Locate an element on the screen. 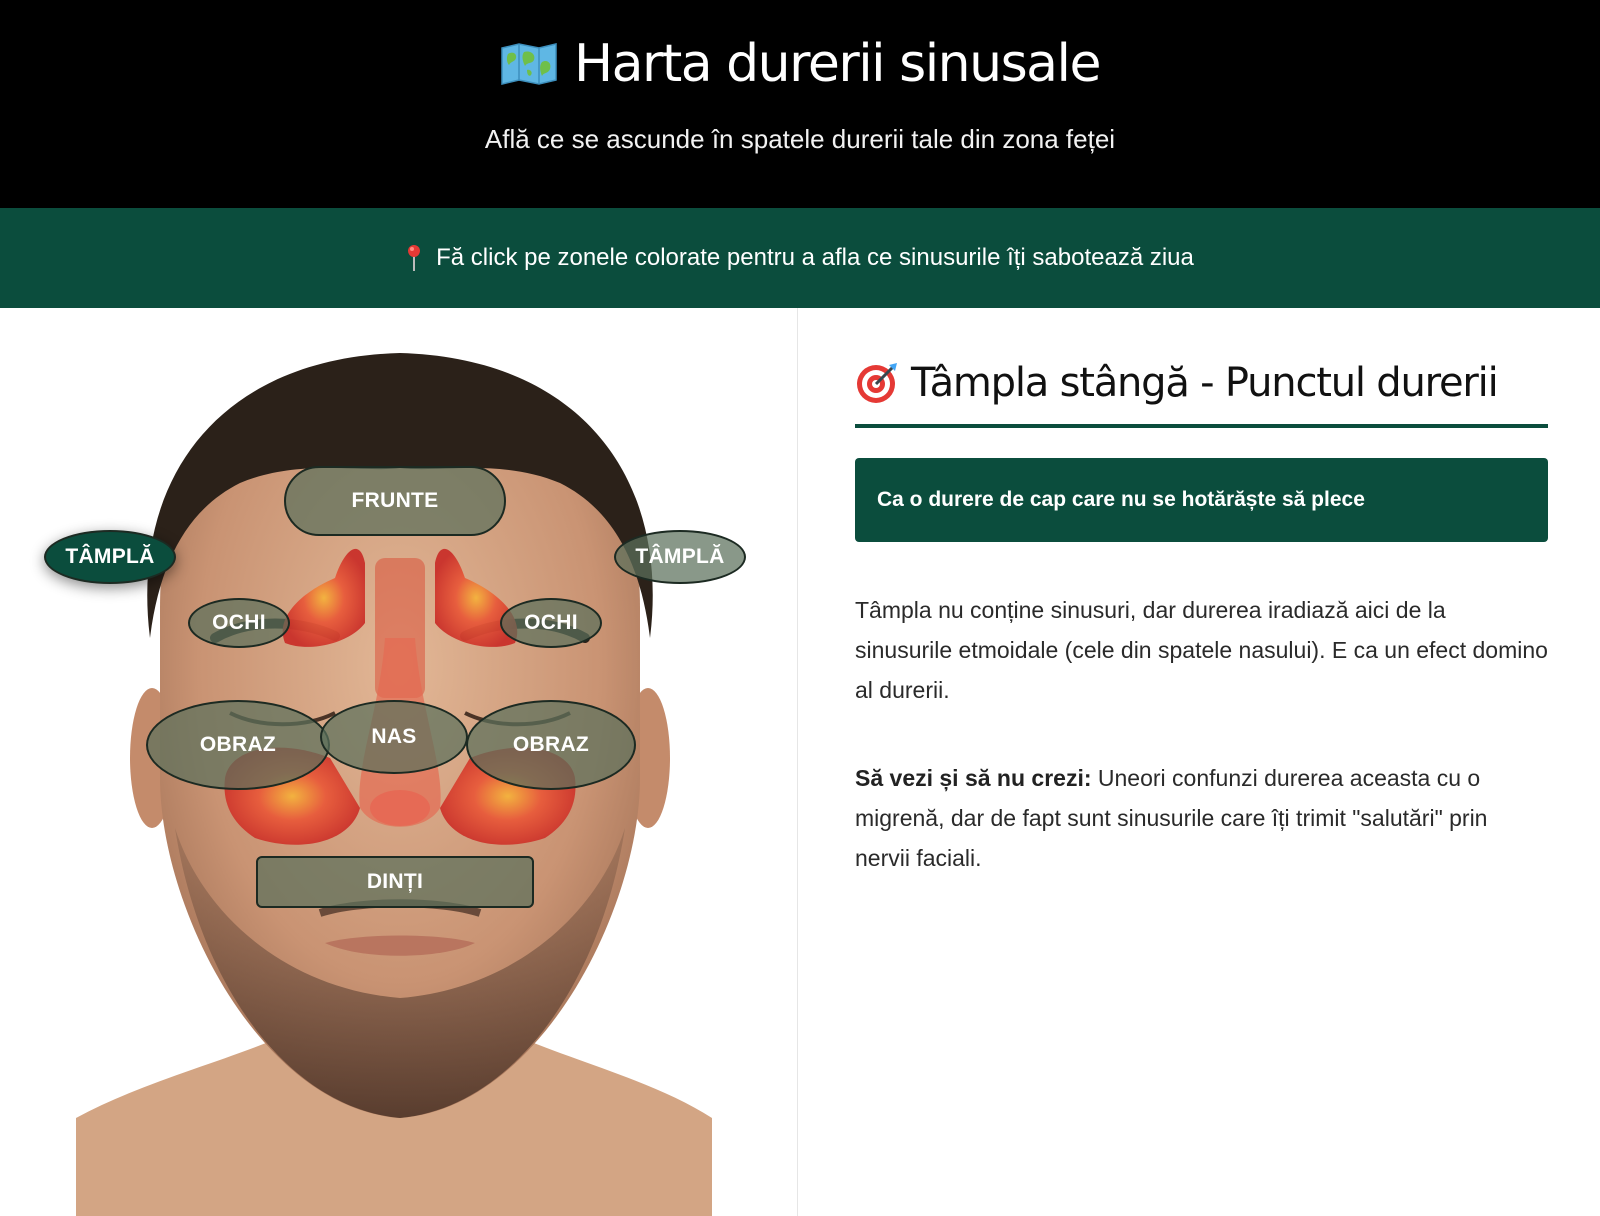  zone-left-cheek: OBRAZ is located at coordinates (238, 745).